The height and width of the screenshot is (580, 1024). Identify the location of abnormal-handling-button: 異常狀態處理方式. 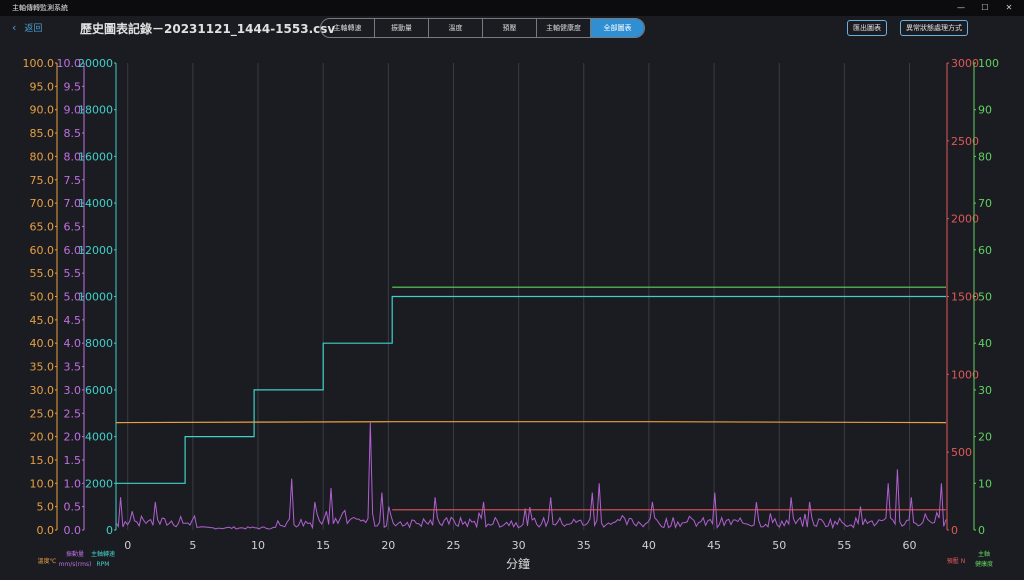
(934, 28).